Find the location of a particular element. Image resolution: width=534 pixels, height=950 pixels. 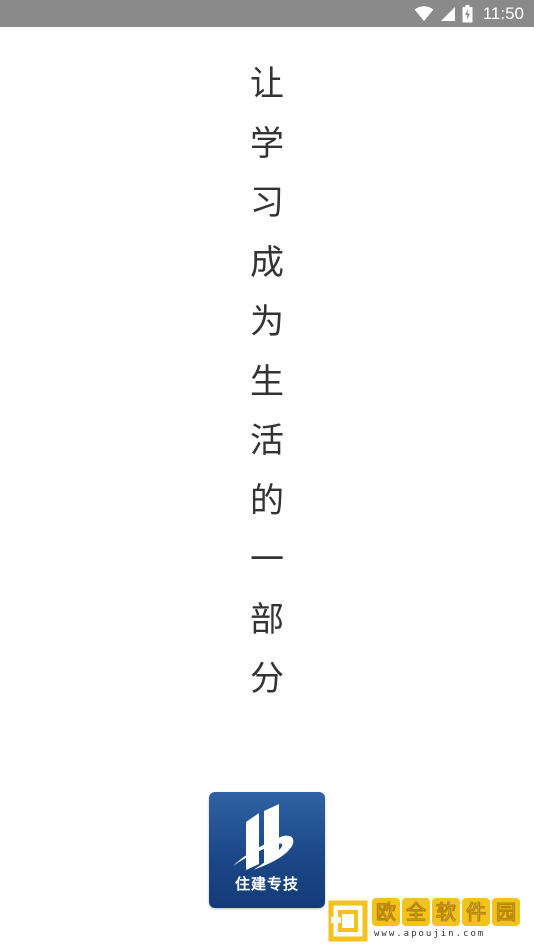

watermark-char: 欧 is located at coordinates (386, 912).